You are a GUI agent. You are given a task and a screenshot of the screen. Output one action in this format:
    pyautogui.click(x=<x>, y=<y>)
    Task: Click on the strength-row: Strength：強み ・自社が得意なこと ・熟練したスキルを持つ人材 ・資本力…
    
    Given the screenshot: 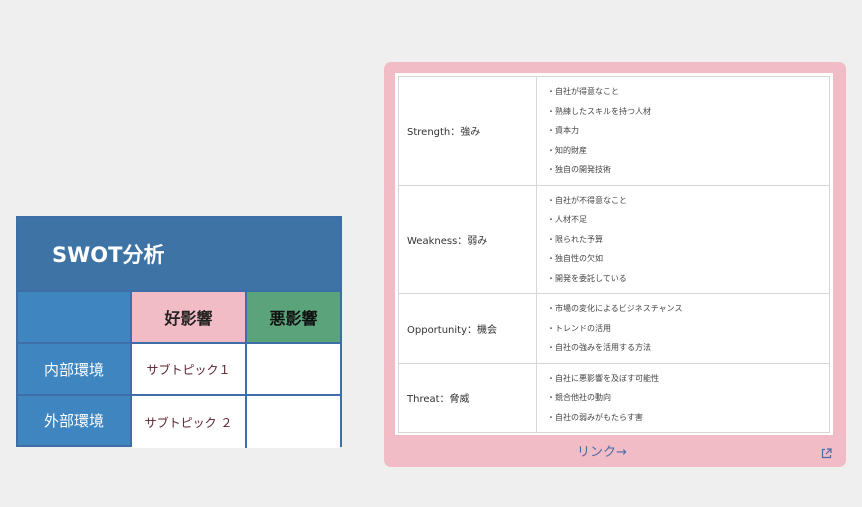 What is the action you would take?
    pyautogui.click(x=614, y=131)
    